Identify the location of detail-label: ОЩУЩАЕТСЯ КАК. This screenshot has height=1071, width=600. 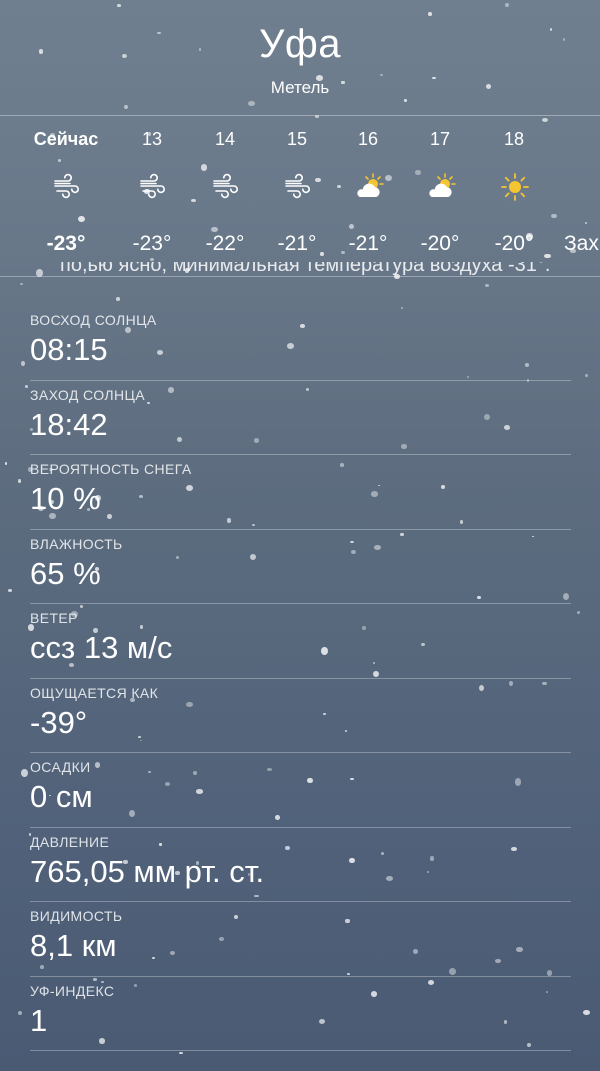
(94, 692).